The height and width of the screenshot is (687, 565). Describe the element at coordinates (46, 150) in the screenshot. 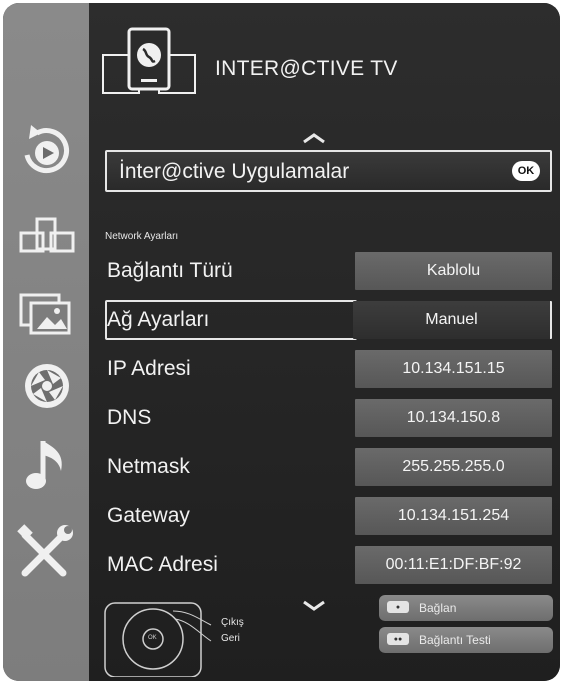

I see `source-cycle-icon` at that location.